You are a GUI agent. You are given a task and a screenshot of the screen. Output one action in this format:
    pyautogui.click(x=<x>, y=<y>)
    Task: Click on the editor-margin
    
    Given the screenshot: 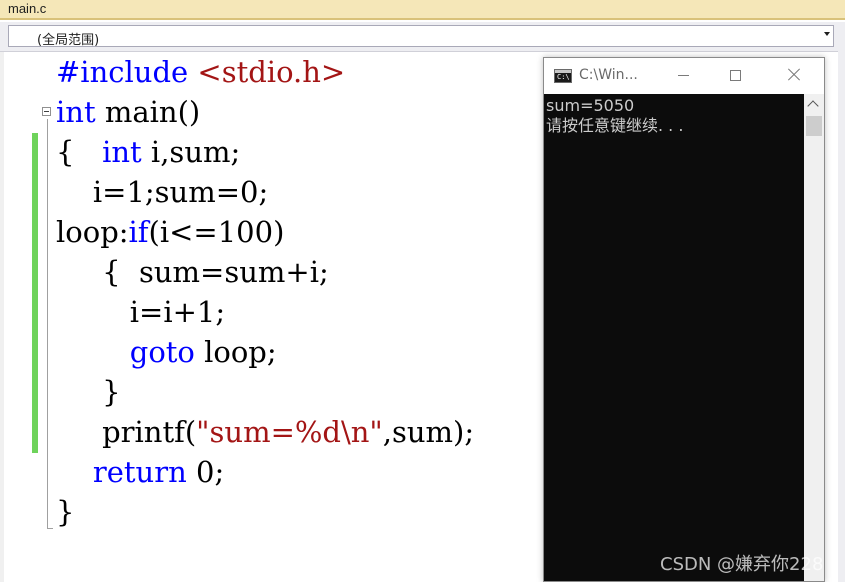 What is the action you would take?
    pyautogui.click(x=15, y=317)
    